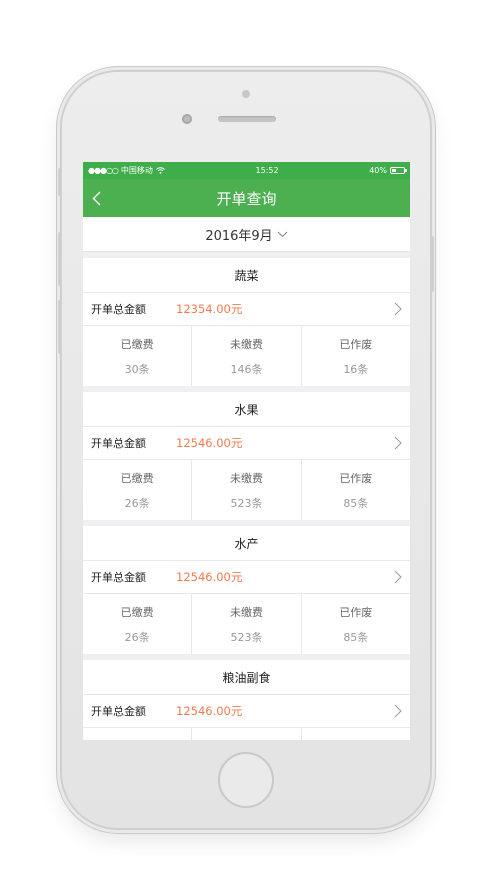  Describe the element at coordinates (60, 259) in the screenshot. I see `volume-up-button` at that location.